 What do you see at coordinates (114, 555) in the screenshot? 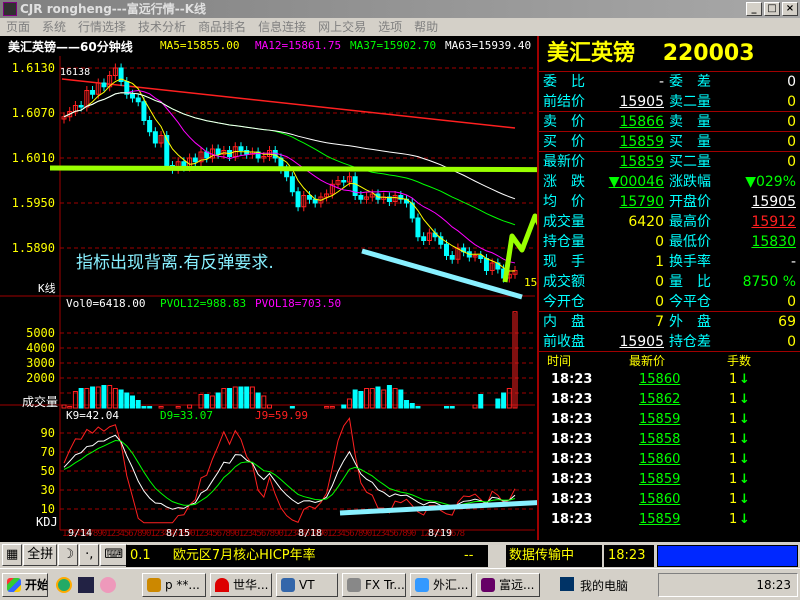
I see `keyboard-icon: ⌨` at bounding box center [114, 555].